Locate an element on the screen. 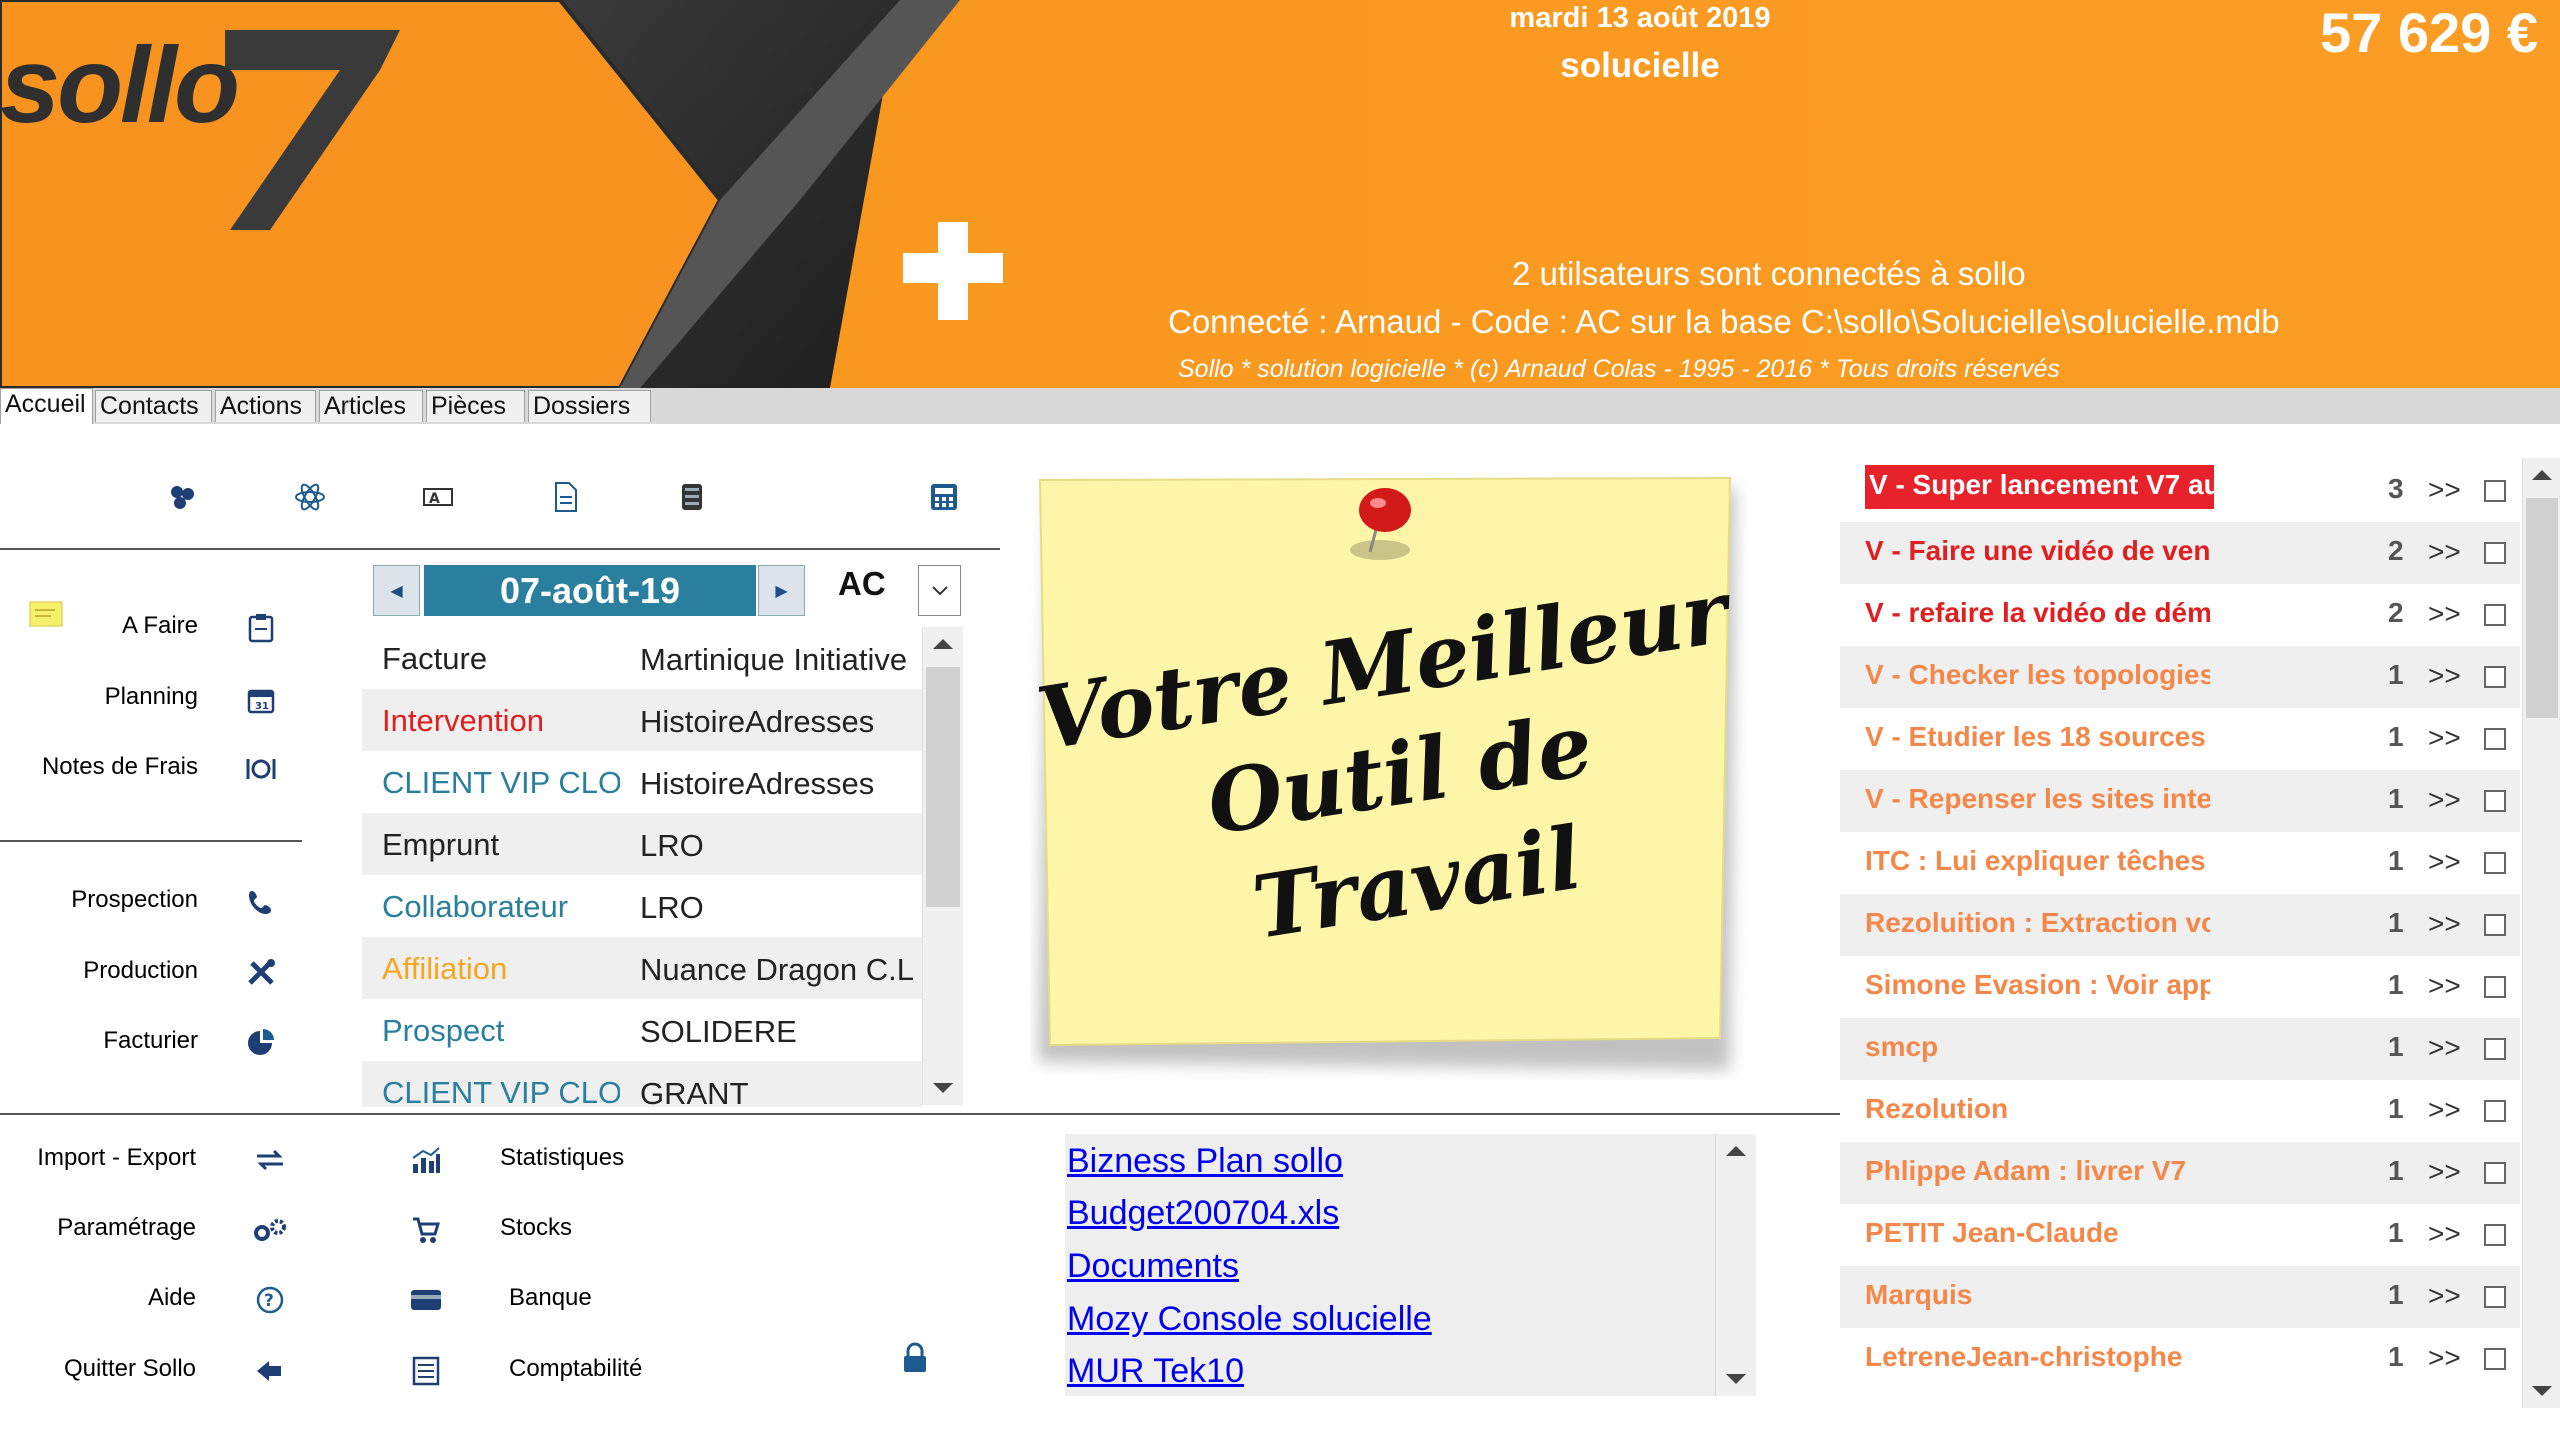 The image size is (2560, 1440). task-row: V - refaire la vidéo de démonstration 2 >> is located at coordinates (2180, 615).